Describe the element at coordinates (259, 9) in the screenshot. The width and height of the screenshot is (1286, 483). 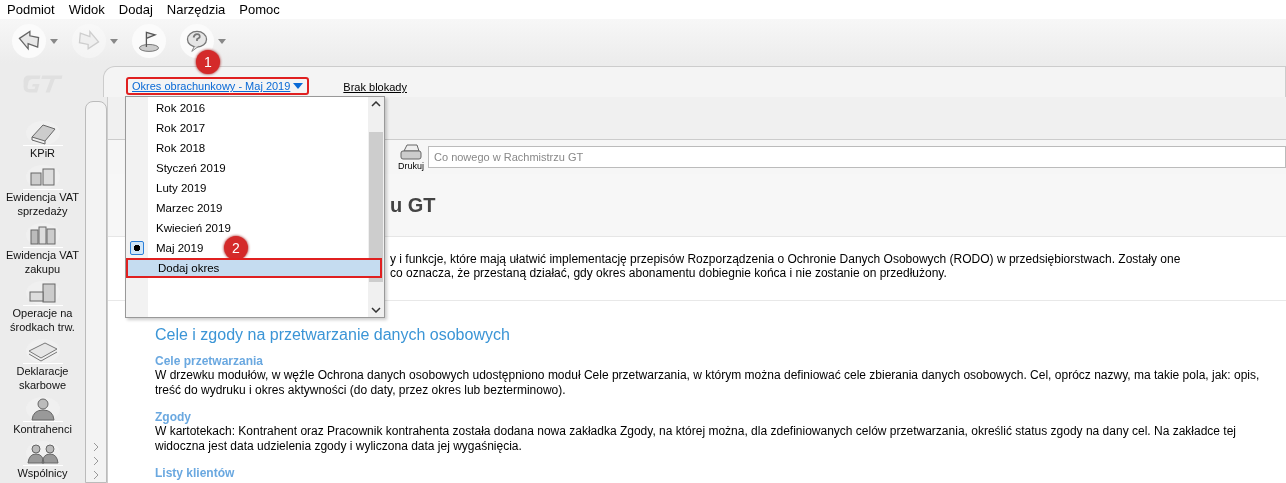
I see `menu-item: Pomoc` at that location.